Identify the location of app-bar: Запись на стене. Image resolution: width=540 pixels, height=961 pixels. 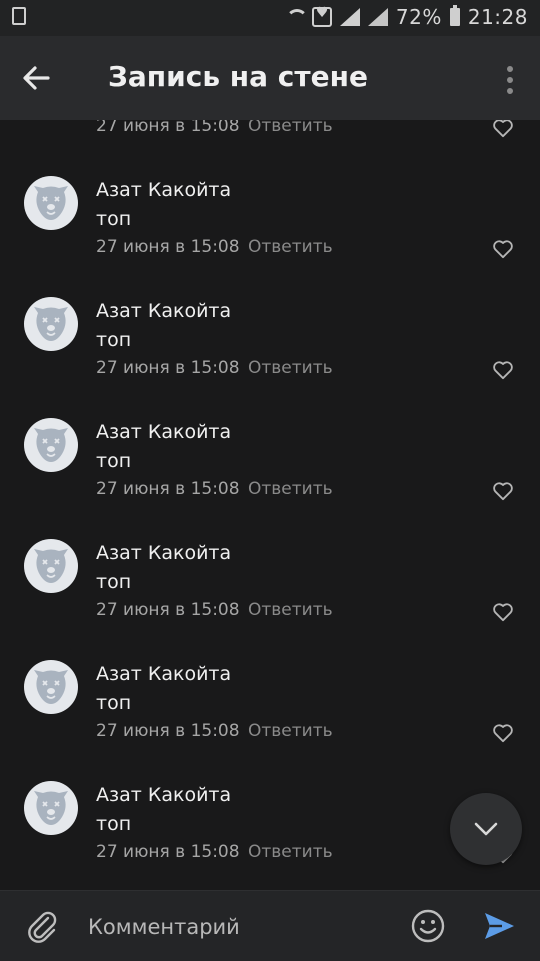
(270, 78).